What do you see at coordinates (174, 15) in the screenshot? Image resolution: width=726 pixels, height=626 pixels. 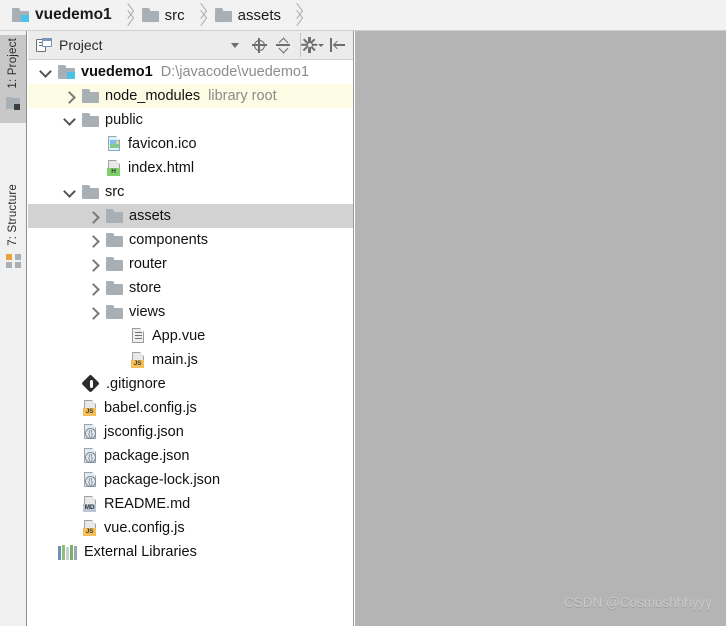 I see `breadcrumb-item-label: src` at bounding box center [174, 15].